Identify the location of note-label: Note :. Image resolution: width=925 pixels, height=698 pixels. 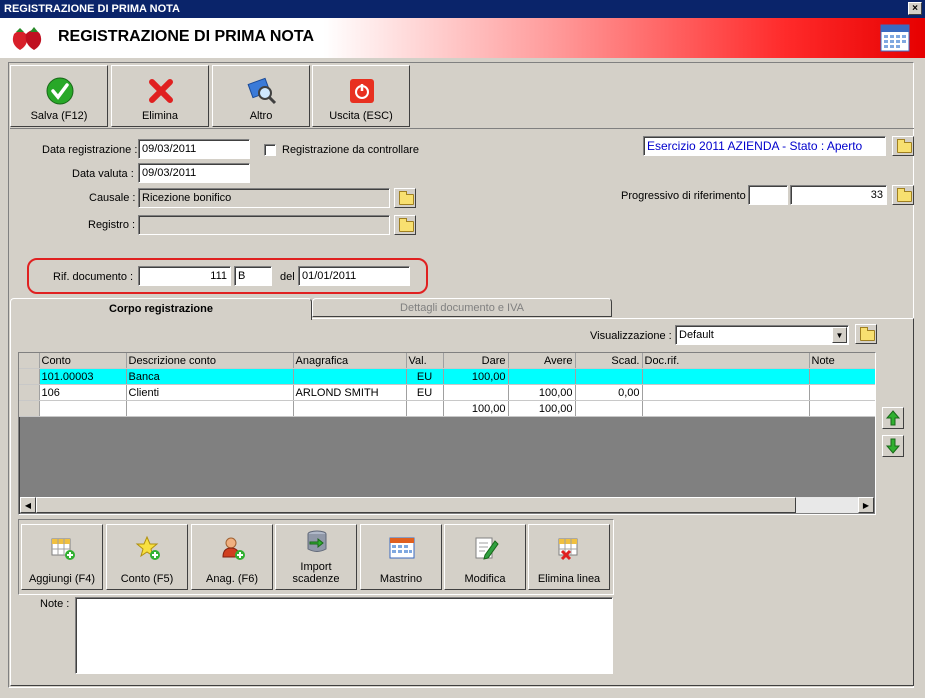
(55, 604).